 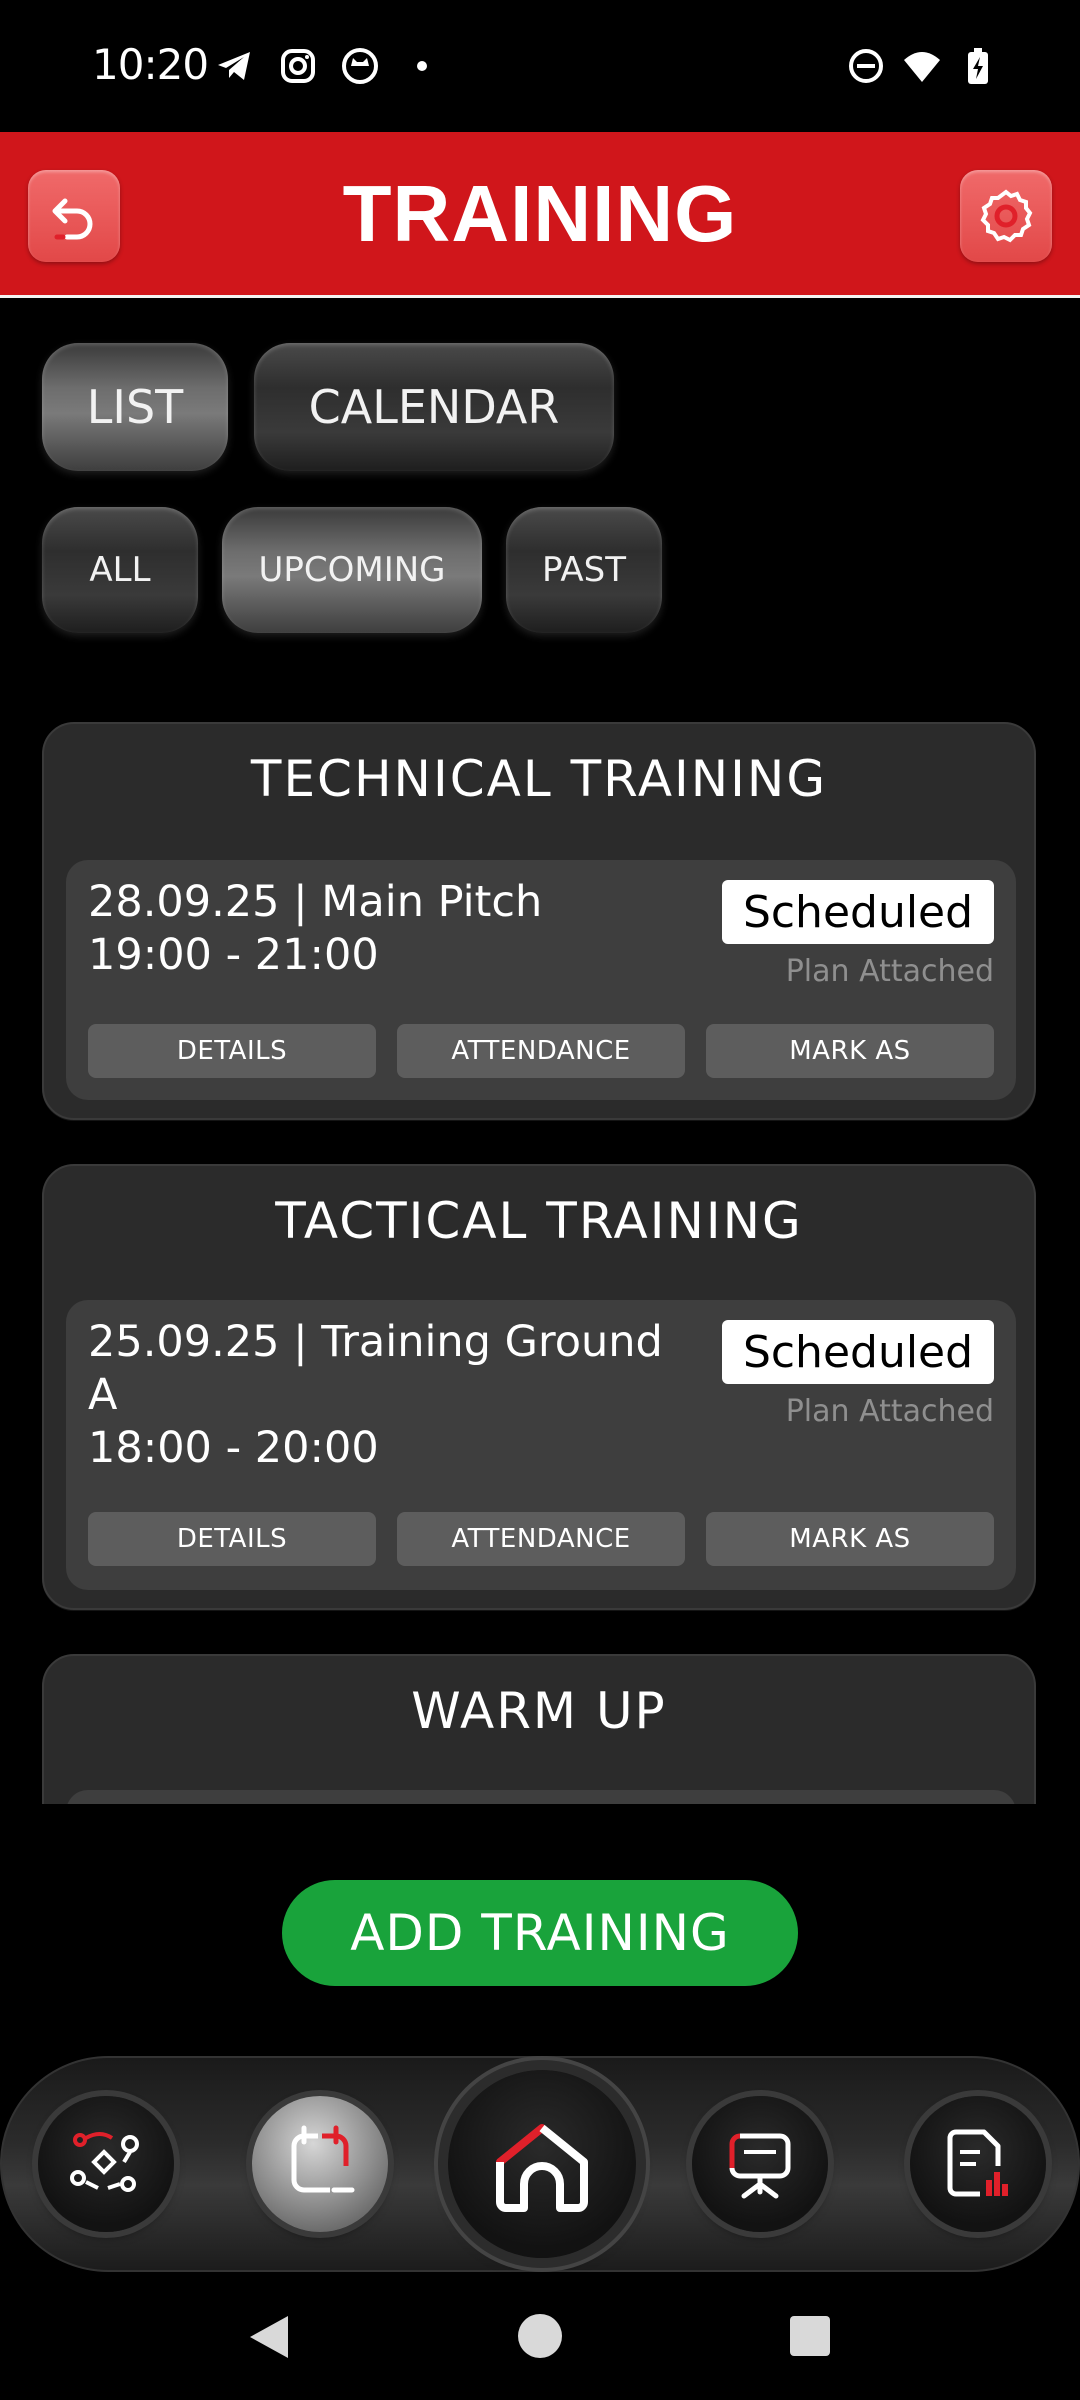 What do you see at coordinates (540, 1933) in the screenshot?
I see `add-training-button: ADD TRAINING` at bounding box center [540, 1933].